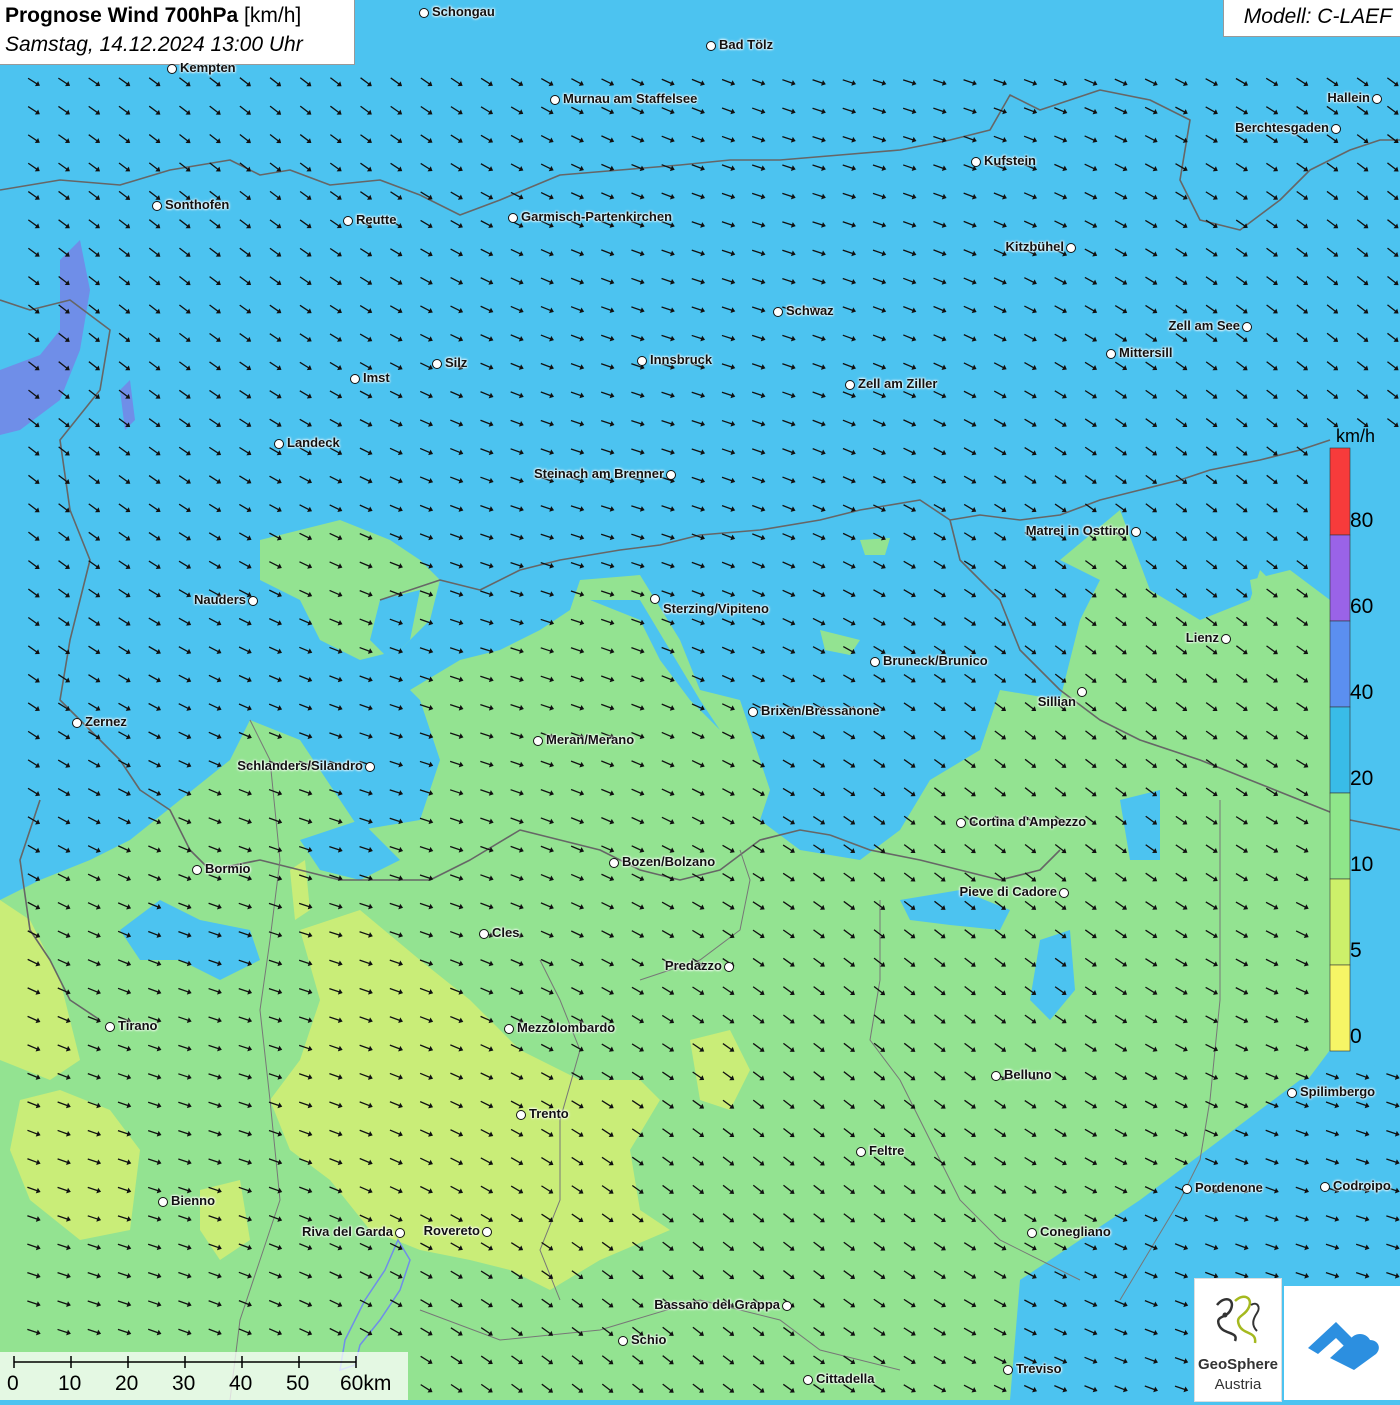  I want to click on city-label: Trento, so click(549, 1113).